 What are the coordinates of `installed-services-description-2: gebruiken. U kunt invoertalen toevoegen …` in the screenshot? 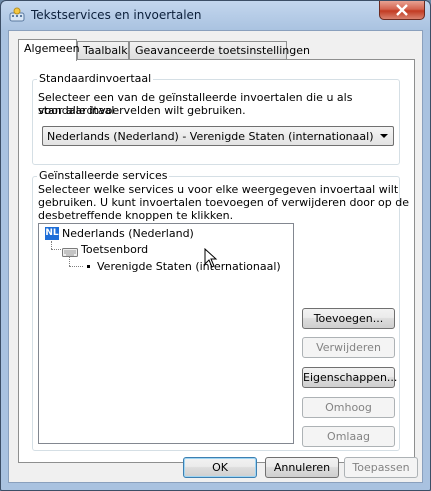 It's located at (223, 202).